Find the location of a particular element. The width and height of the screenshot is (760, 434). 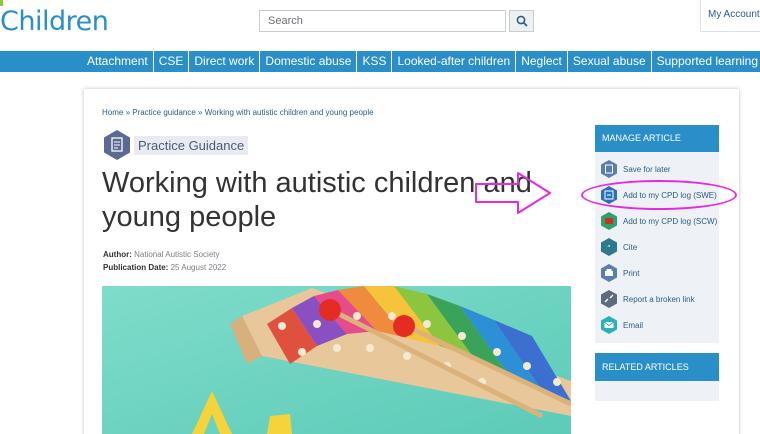

print-link: Print is located at coordinates (619, 273).